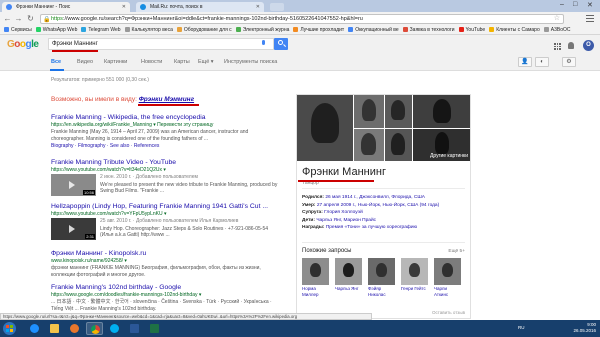  What do you see at coordinates (521, 327) in the screenshot?
I see `language-indicator: RU` at bounding box center [521, 327].